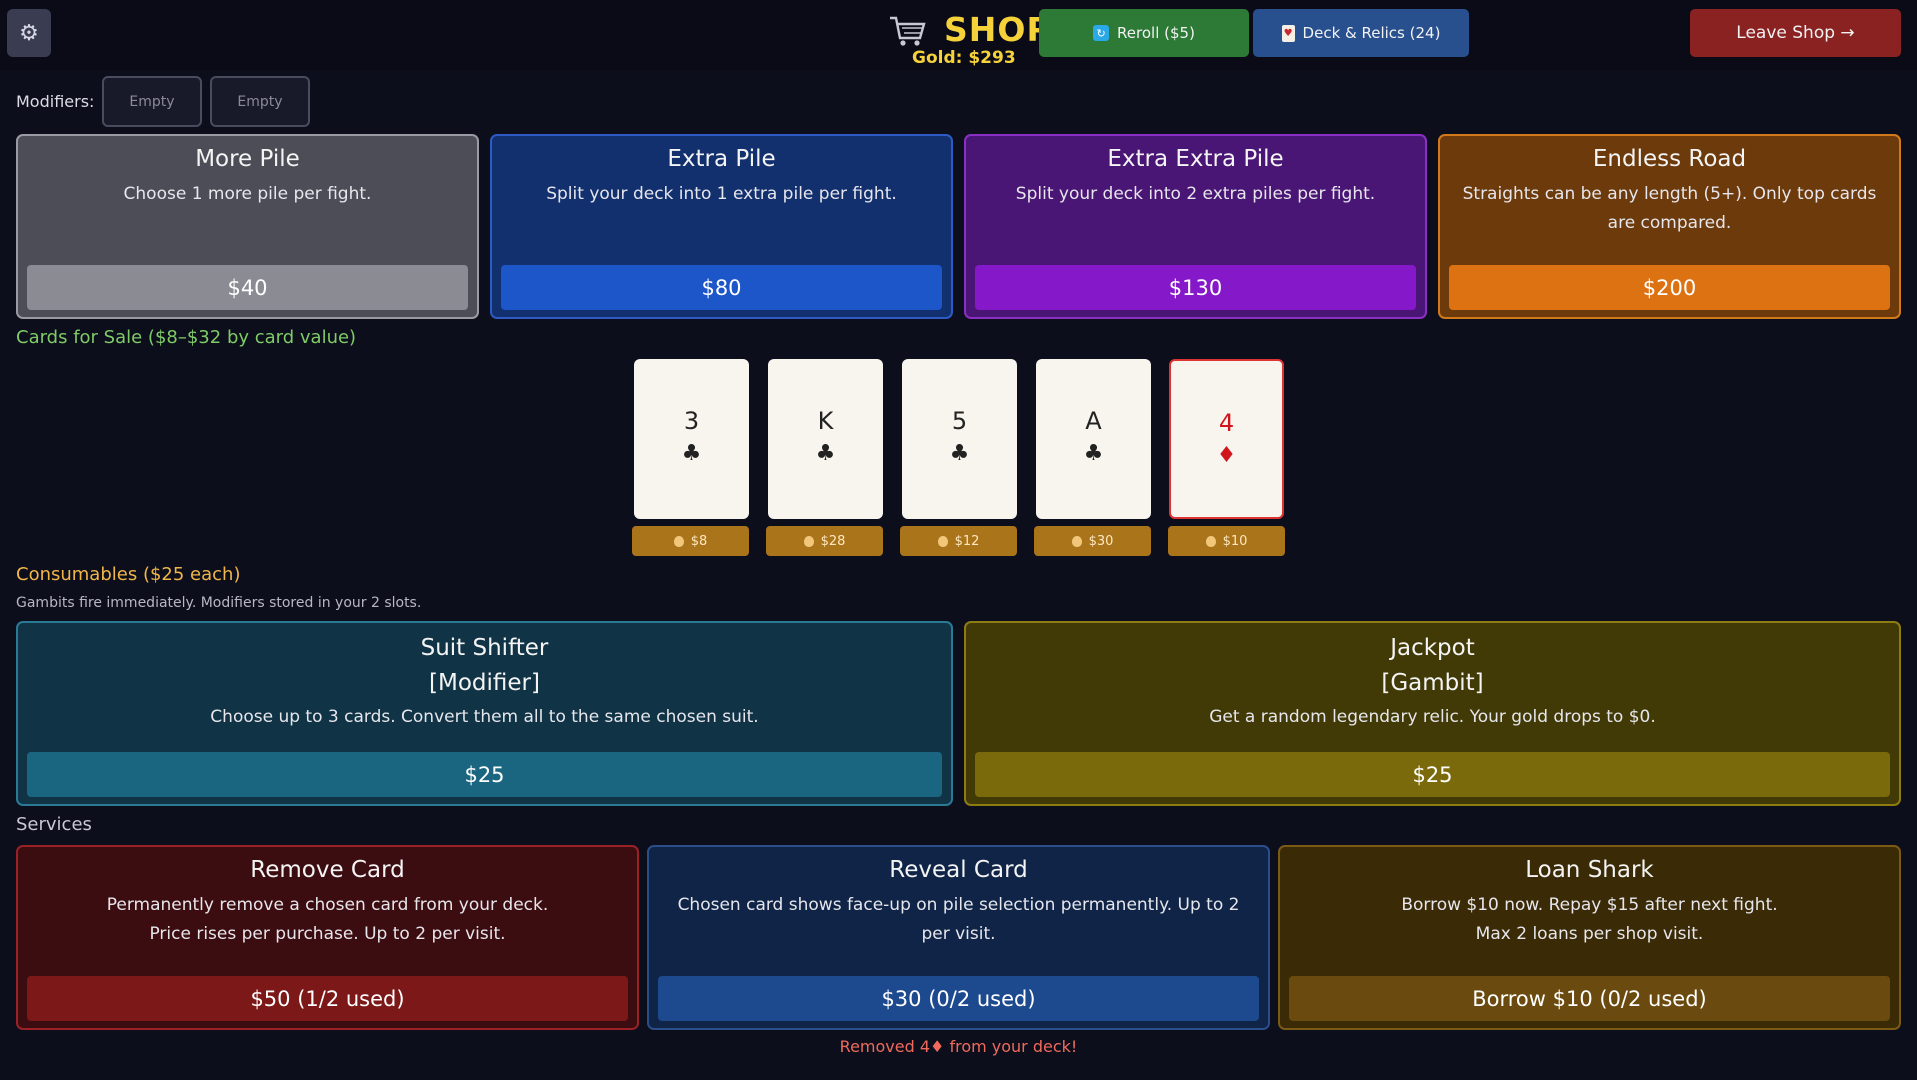 The height and width of the screenshot is (1080, 1917). I want to click on reroll-icon: ↻, so click(1101, 33).